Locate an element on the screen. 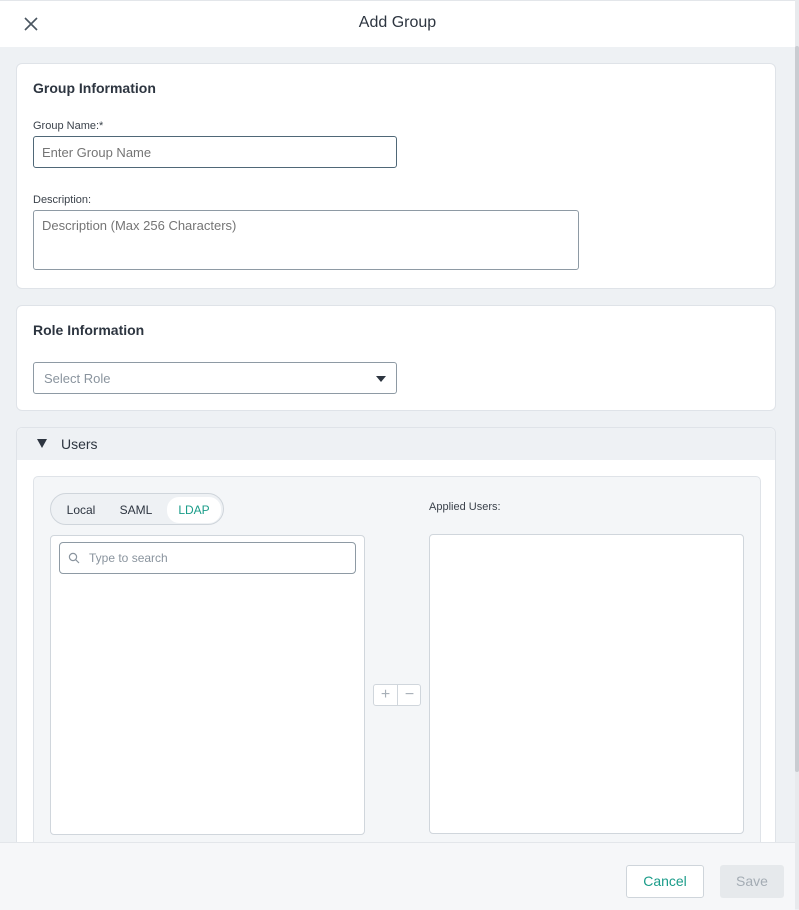 The width and height of the screenshot is (799, 910). collapse-triangle-icon is located at coordinates (42, 443).